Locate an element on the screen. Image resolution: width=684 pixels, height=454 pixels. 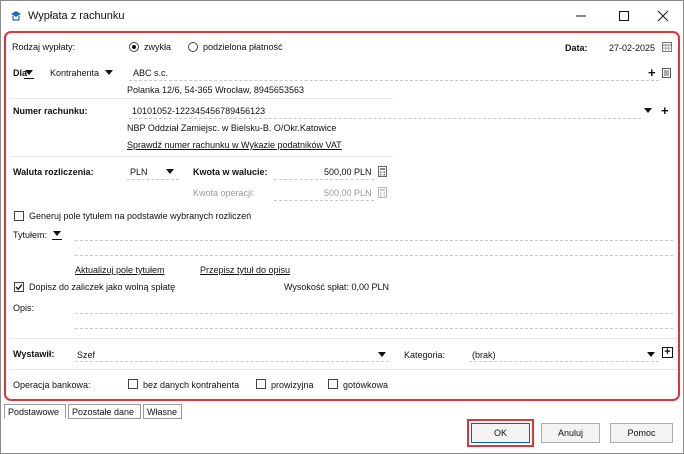
cancel-button: Anuluj is located at coordinates (570, 433).